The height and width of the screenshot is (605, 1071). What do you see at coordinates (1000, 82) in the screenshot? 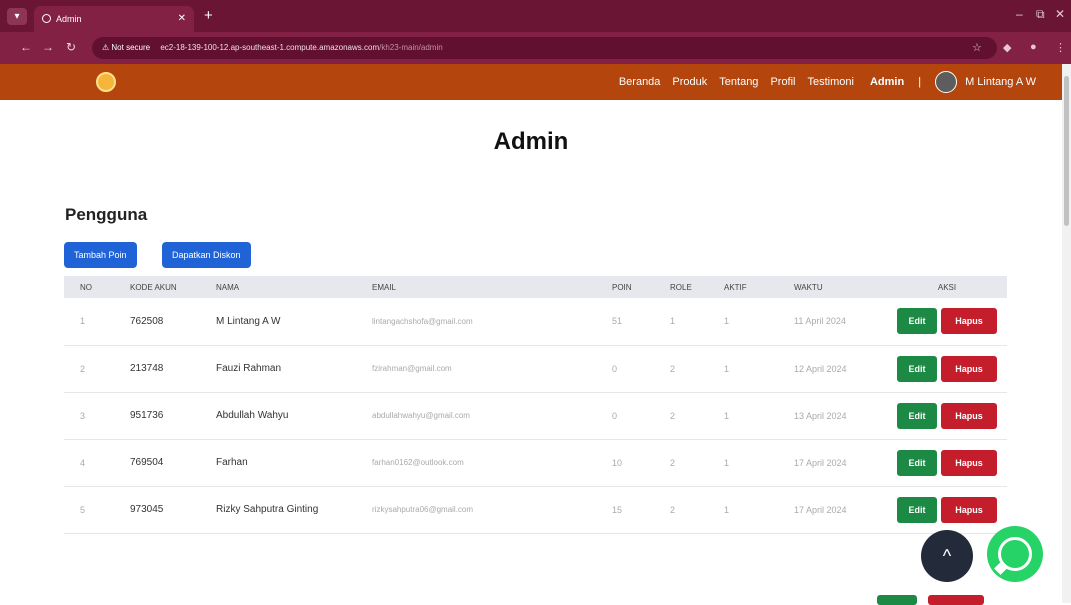
I see `user-name: M Lintang A W` at bounding box center [1000, 82].